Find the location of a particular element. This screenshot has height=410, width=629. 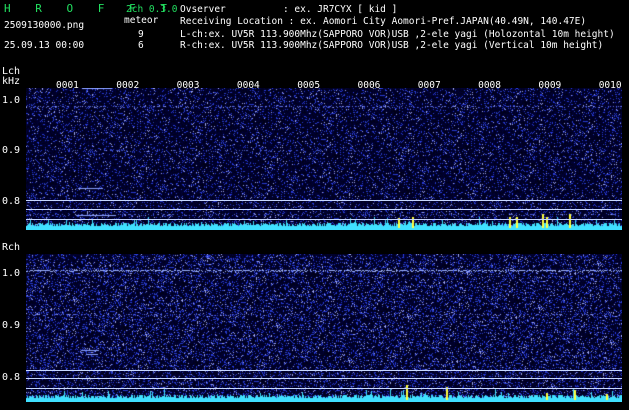

observer-label: Ovserver : ex. JR7CYX [ kid ] is located at coordinates (289, 9).